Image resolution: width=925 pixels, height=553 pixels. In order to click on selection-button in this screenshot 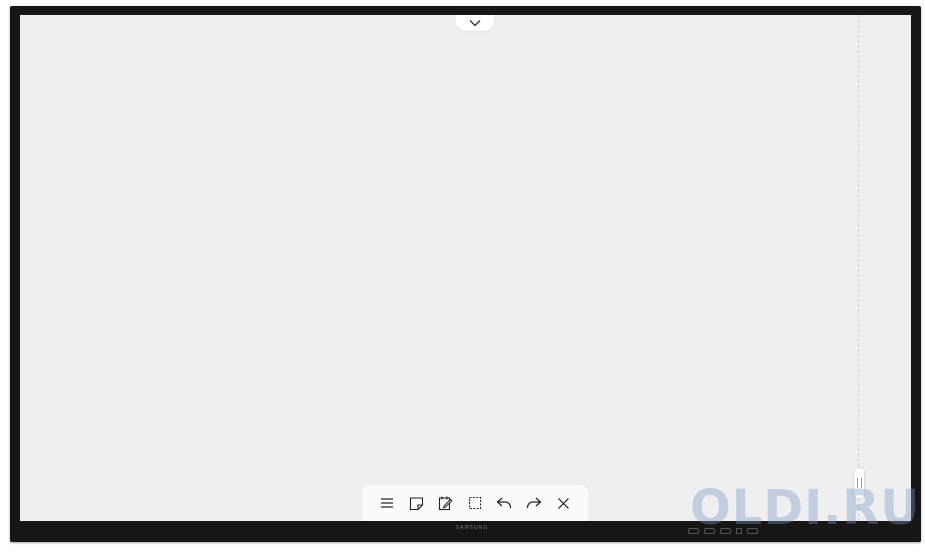, I will do `click(475, 503)`.